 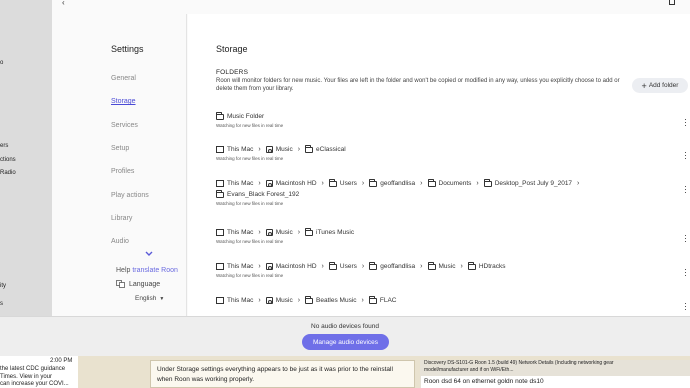 I want to click on translate-roon-link: translate Roon, so click(x=155, y=270).